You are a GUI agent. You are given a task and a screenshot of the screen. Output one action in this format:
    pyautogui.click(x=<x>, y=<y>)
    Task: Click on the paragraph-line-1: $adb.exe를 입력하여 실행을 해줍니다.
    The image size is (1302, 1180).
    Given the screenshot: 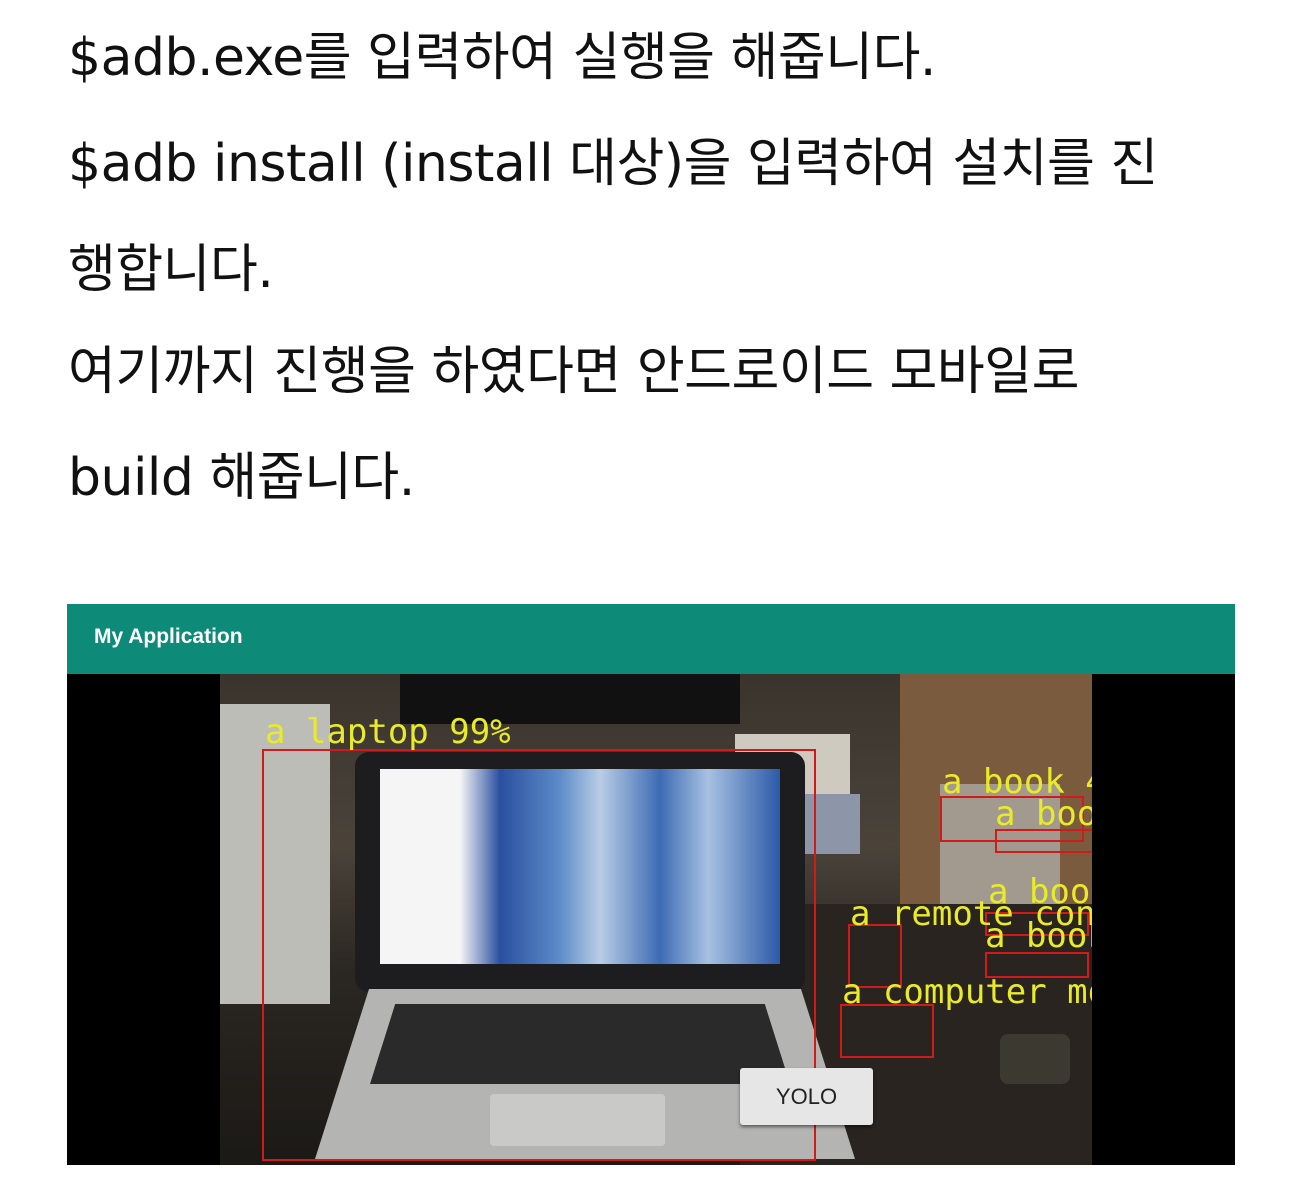 What is the action you would take?
    pyautogui.click(x=502, y=58)
    